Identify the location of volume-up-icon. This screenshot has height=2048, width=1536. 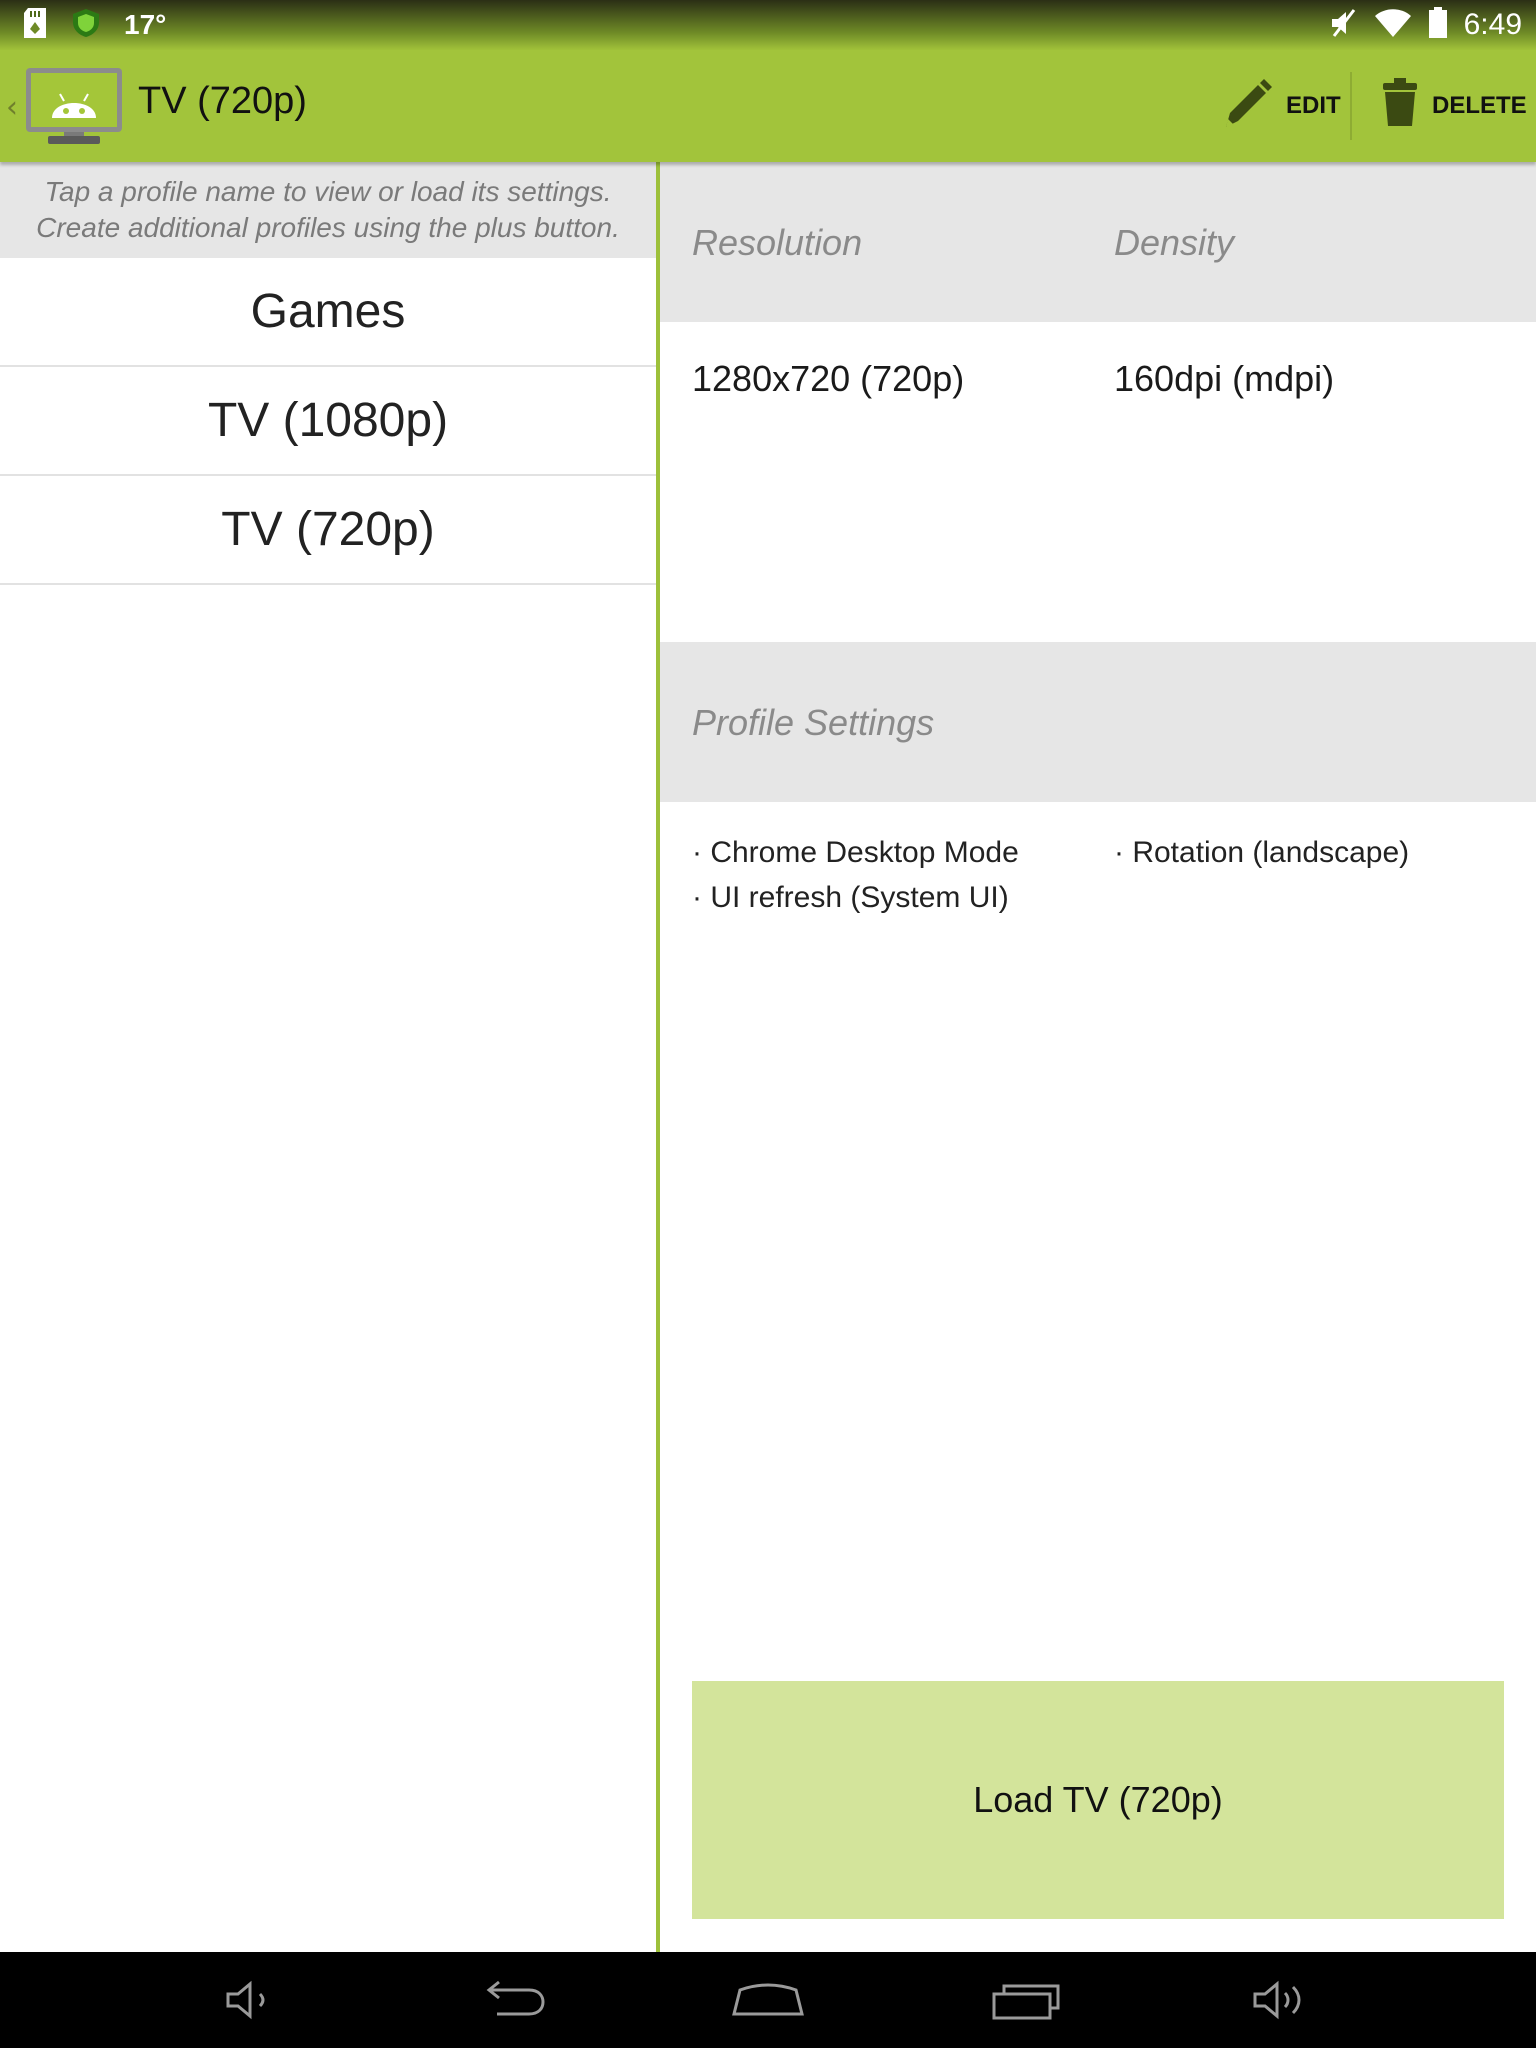
(1280, 2000).